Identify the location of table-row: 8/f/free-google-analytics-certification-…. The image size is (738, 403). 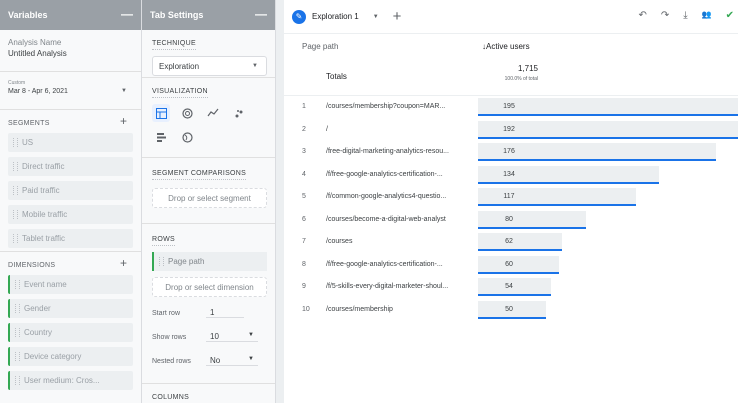
(511, 265).